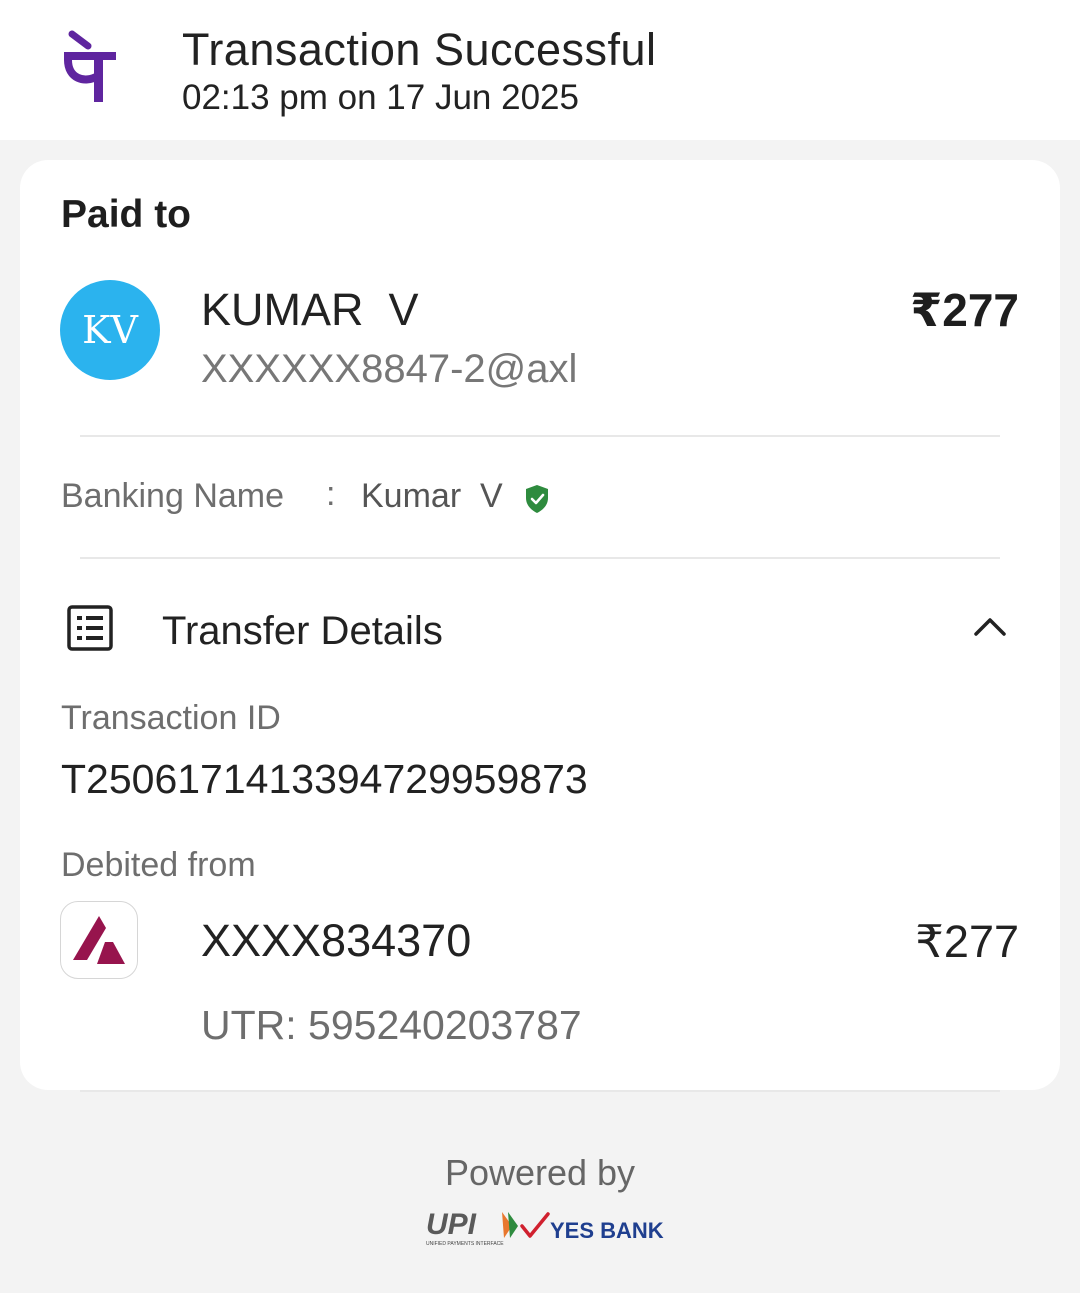 This screenshot has width=1080, height=1293. What do you see at coordinates (389, 369) in the screenshot?
I see `payee-upi-id: XXXXXX8847-2@axl` at bounding box center [389, 369].